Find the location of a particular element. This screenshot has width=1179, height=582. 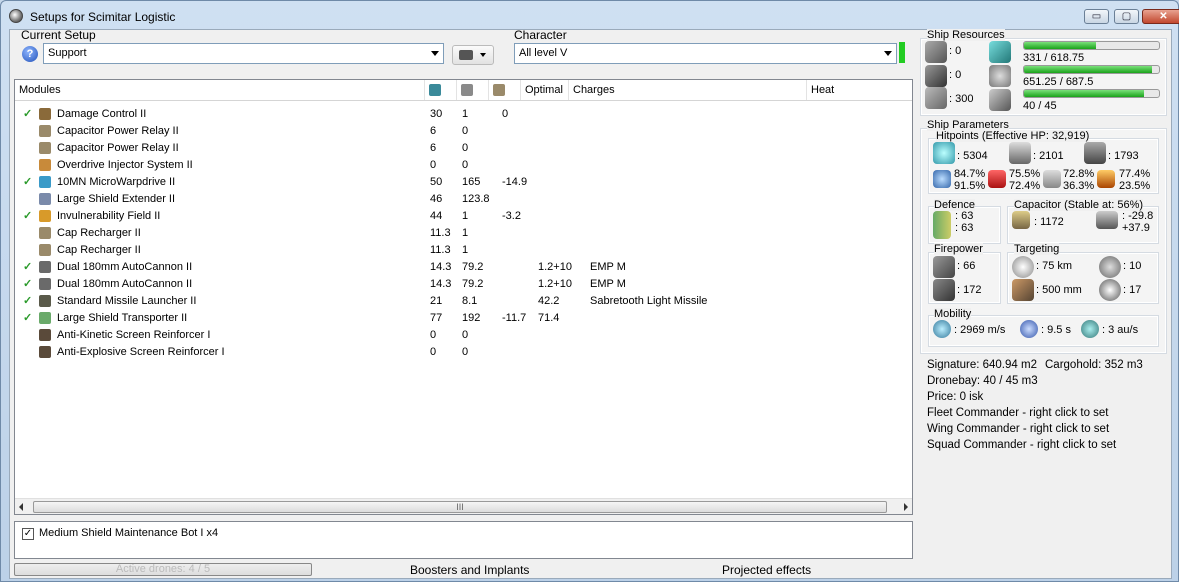

fitting-menu-button is located at coordinates (473, 55).